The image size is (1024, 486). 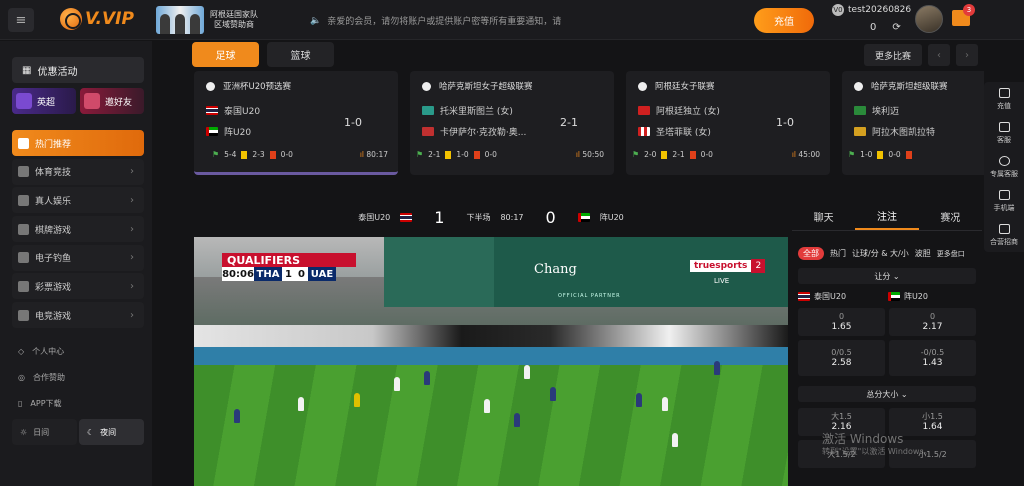 What do you see at coordinates (21, 20) in the screenshot?
I see `menu-icon: ≡` at bounding box center [21, 20].